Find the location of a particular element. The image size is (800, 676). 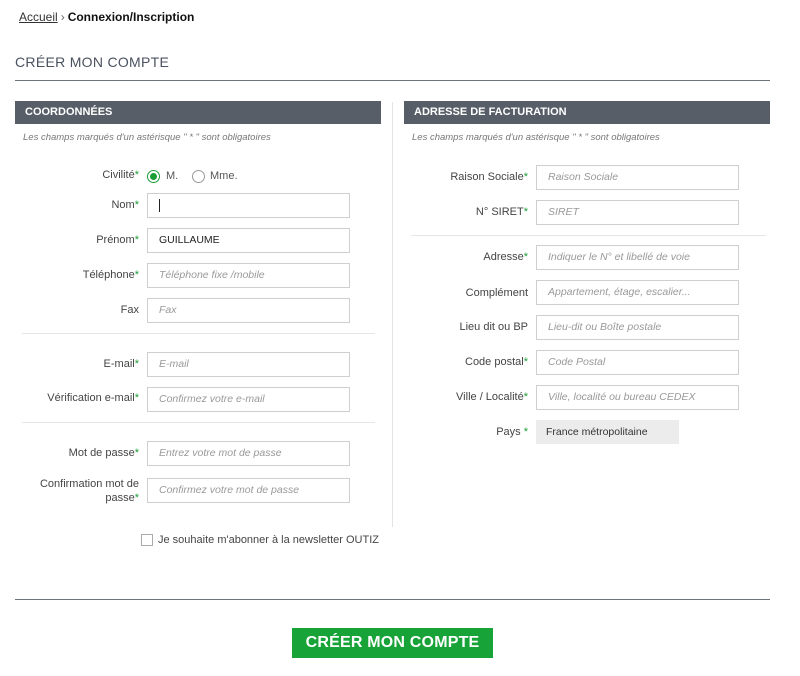

nom-input is located at coordinates (248, 205).